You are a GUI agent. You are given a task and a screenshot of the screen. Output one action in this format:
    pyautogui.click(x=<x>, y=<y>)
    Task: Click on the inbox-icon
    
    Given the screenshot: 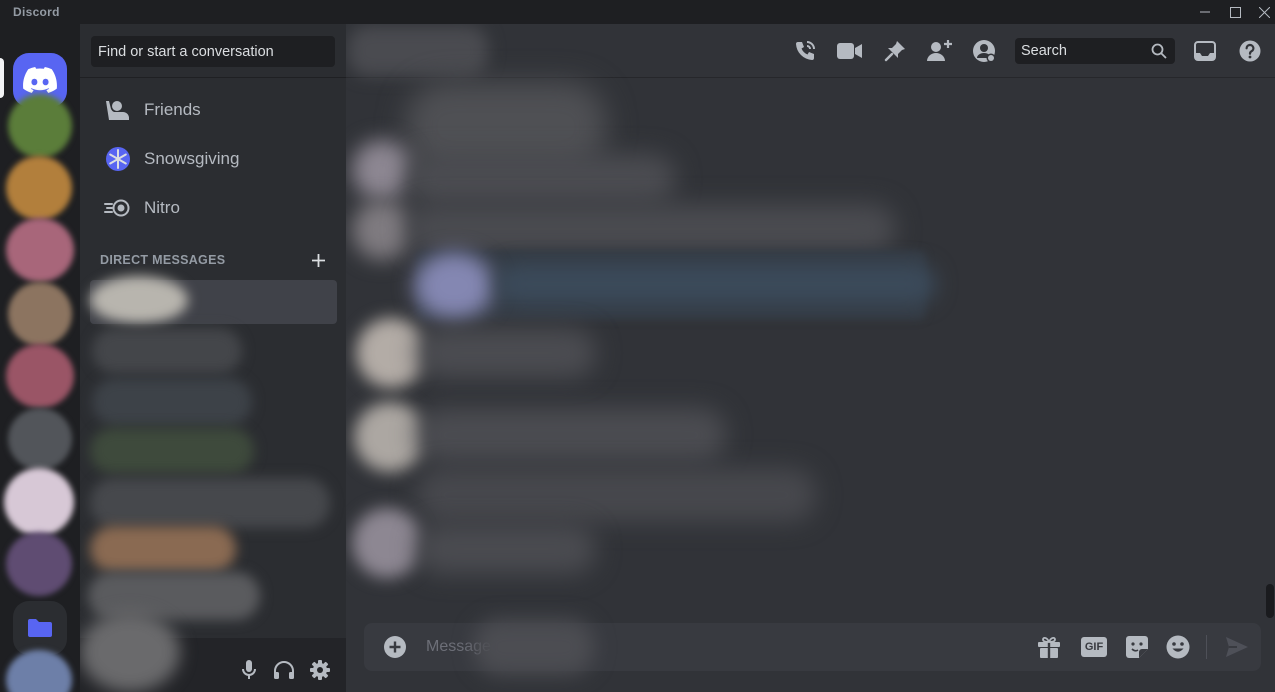 What is the action you would take?
    pyautogui.click(x=1205, y=51)
    